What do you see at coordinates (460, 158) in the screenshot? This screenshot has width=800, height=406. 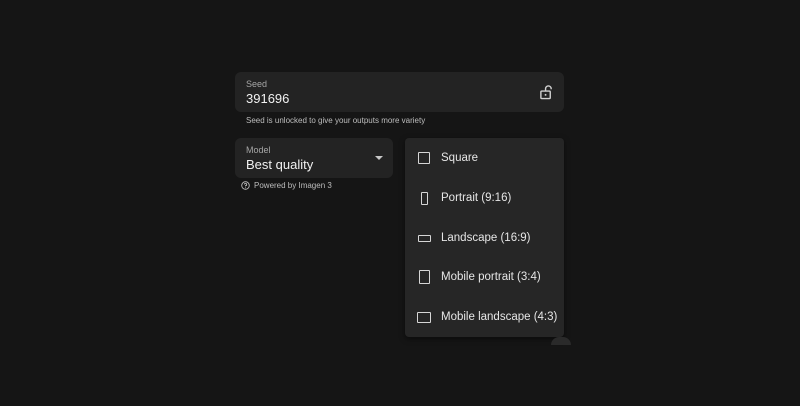 I see `menu-item-label: Square` at bounding box center [460, 158].